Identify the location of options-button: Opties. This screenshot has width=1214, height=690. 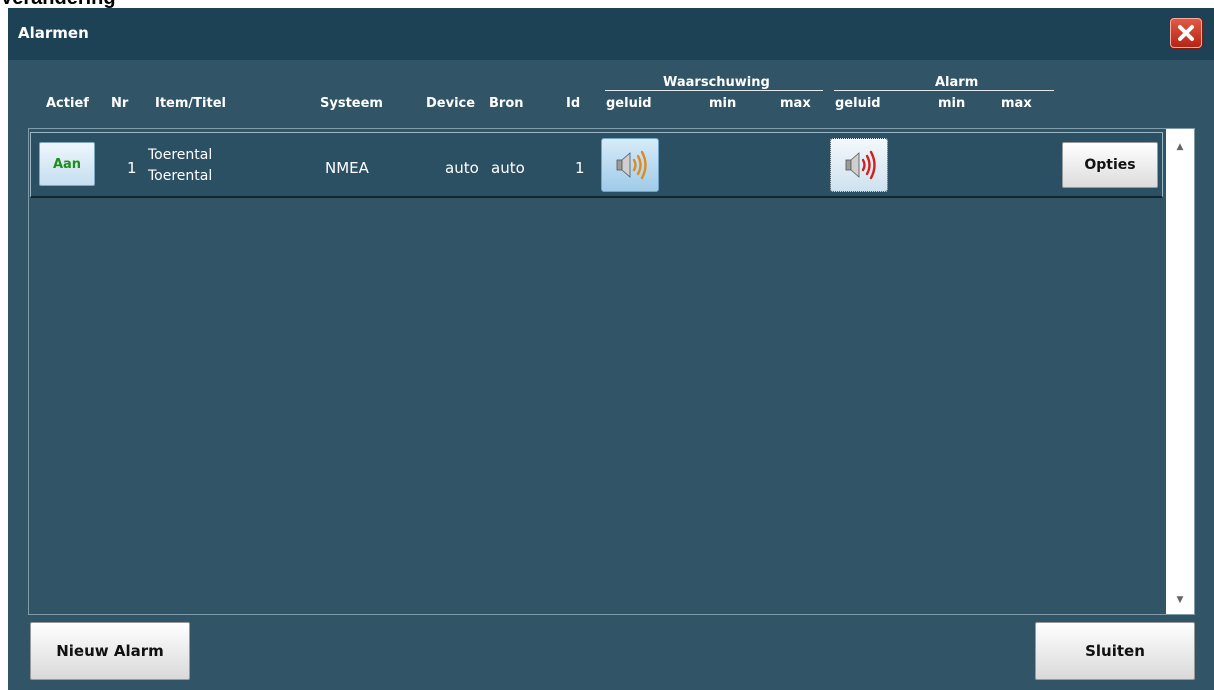
(1110, 165).